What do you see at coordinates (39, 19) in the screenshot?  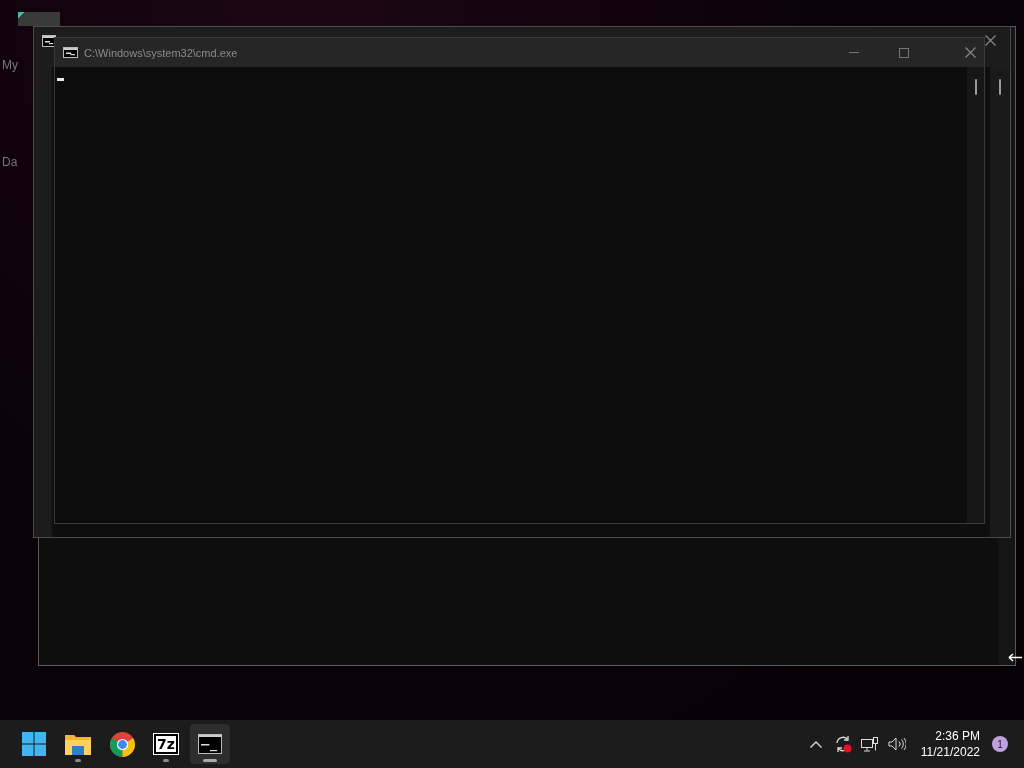 I see `shortcut-icon` at bounding box center [39, 19].